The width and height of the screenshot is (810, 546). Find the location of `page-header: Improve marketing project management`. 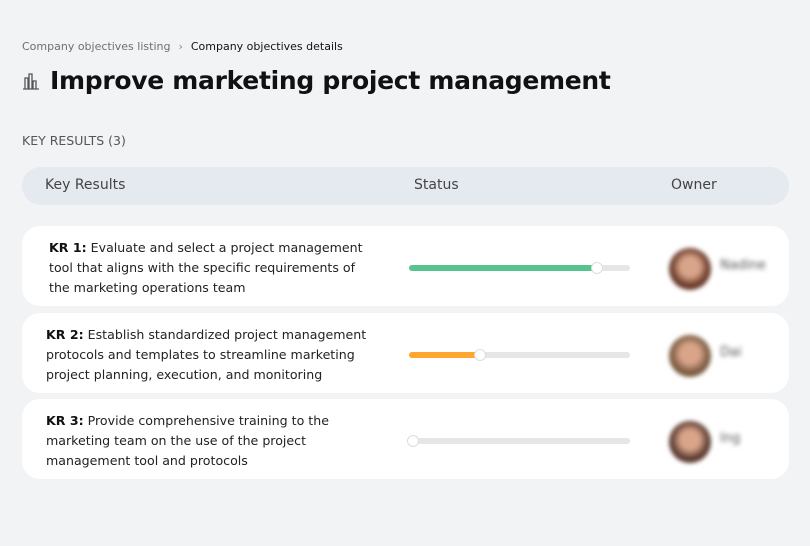

page-header: Improve marketing project management is located at coordinates (316, 80).